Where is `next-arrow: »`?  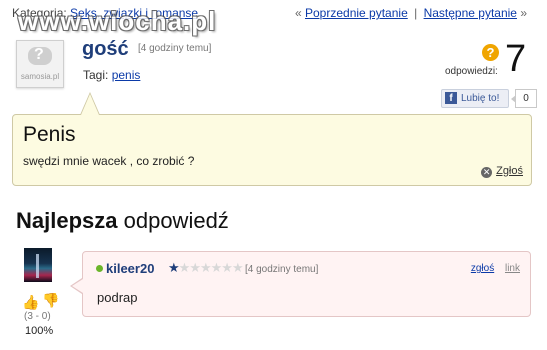 next-arrow: » is located at coordinates (523, 13).